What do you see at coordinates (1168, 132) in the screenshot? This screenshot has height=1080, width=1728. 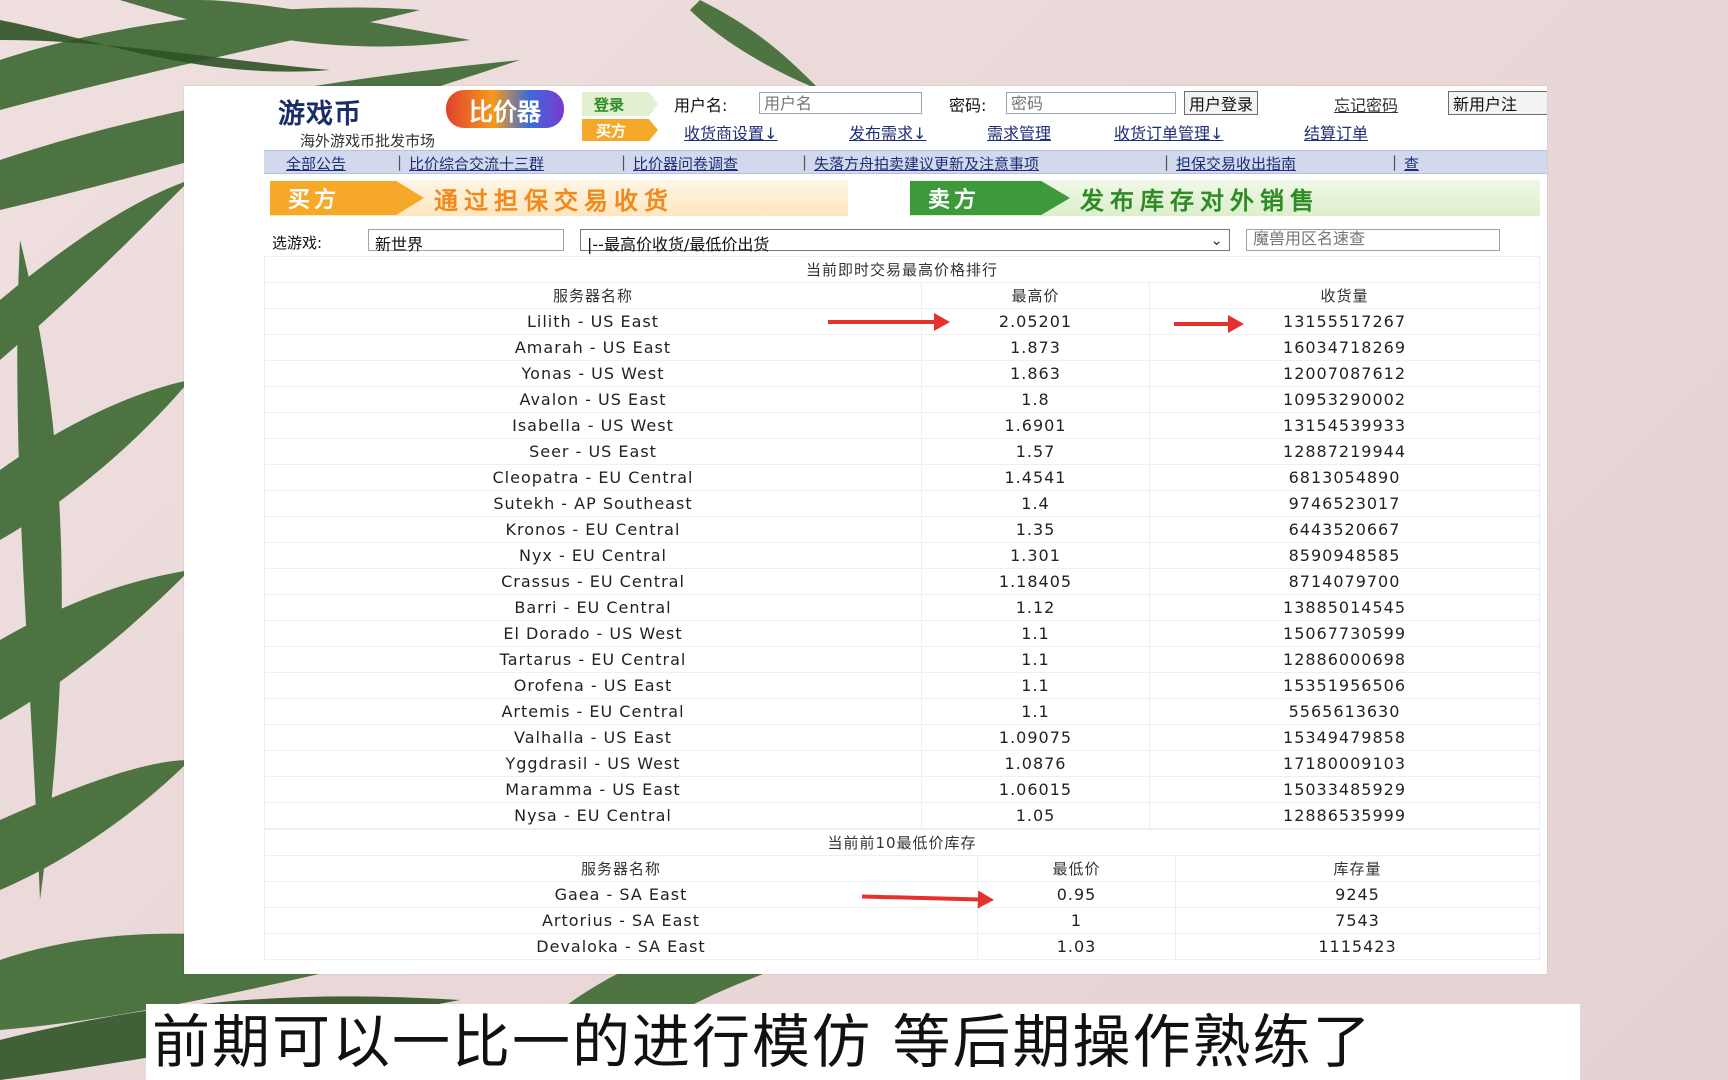 I see `nav-link-order-management: 收货订单管理↓` at bounding box center [1168, 132].